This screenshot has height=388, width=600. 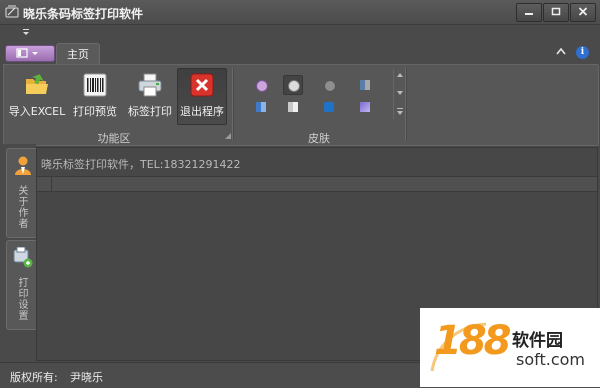 What do you see at coordinates (37, 96) in the screenshot?
I see `import-excel-button: 导入EXCEL` at bounding box center [37, 96].